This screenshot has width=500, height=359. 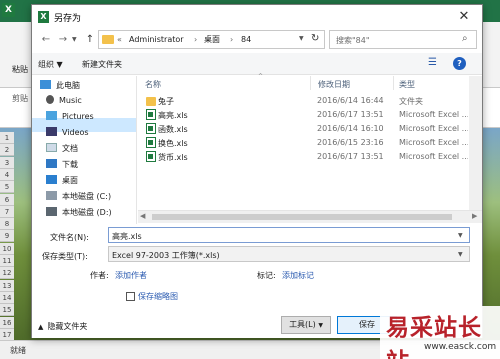 What do you see at coordinates (68, 19) in the screenshot?
I see `dialog-title: 另存为` at bounding box center [68, 19].